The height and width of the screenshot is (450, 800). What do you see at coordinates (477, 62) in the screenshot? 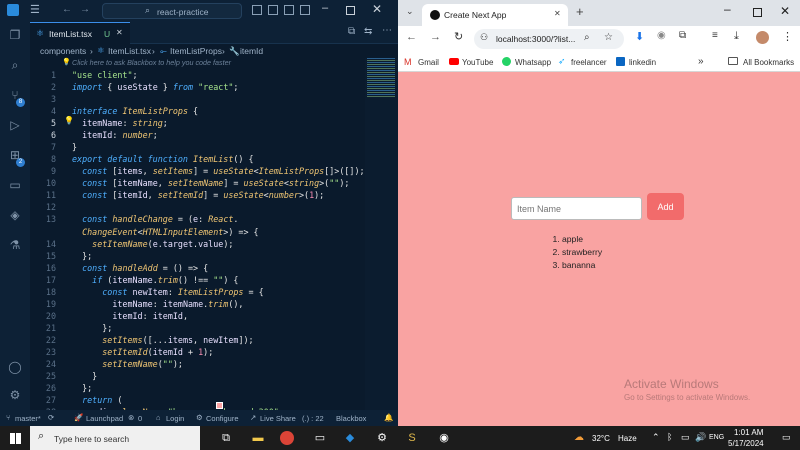
I see `bookmark-youtube: YouTube` at bounding box center [477, 62].